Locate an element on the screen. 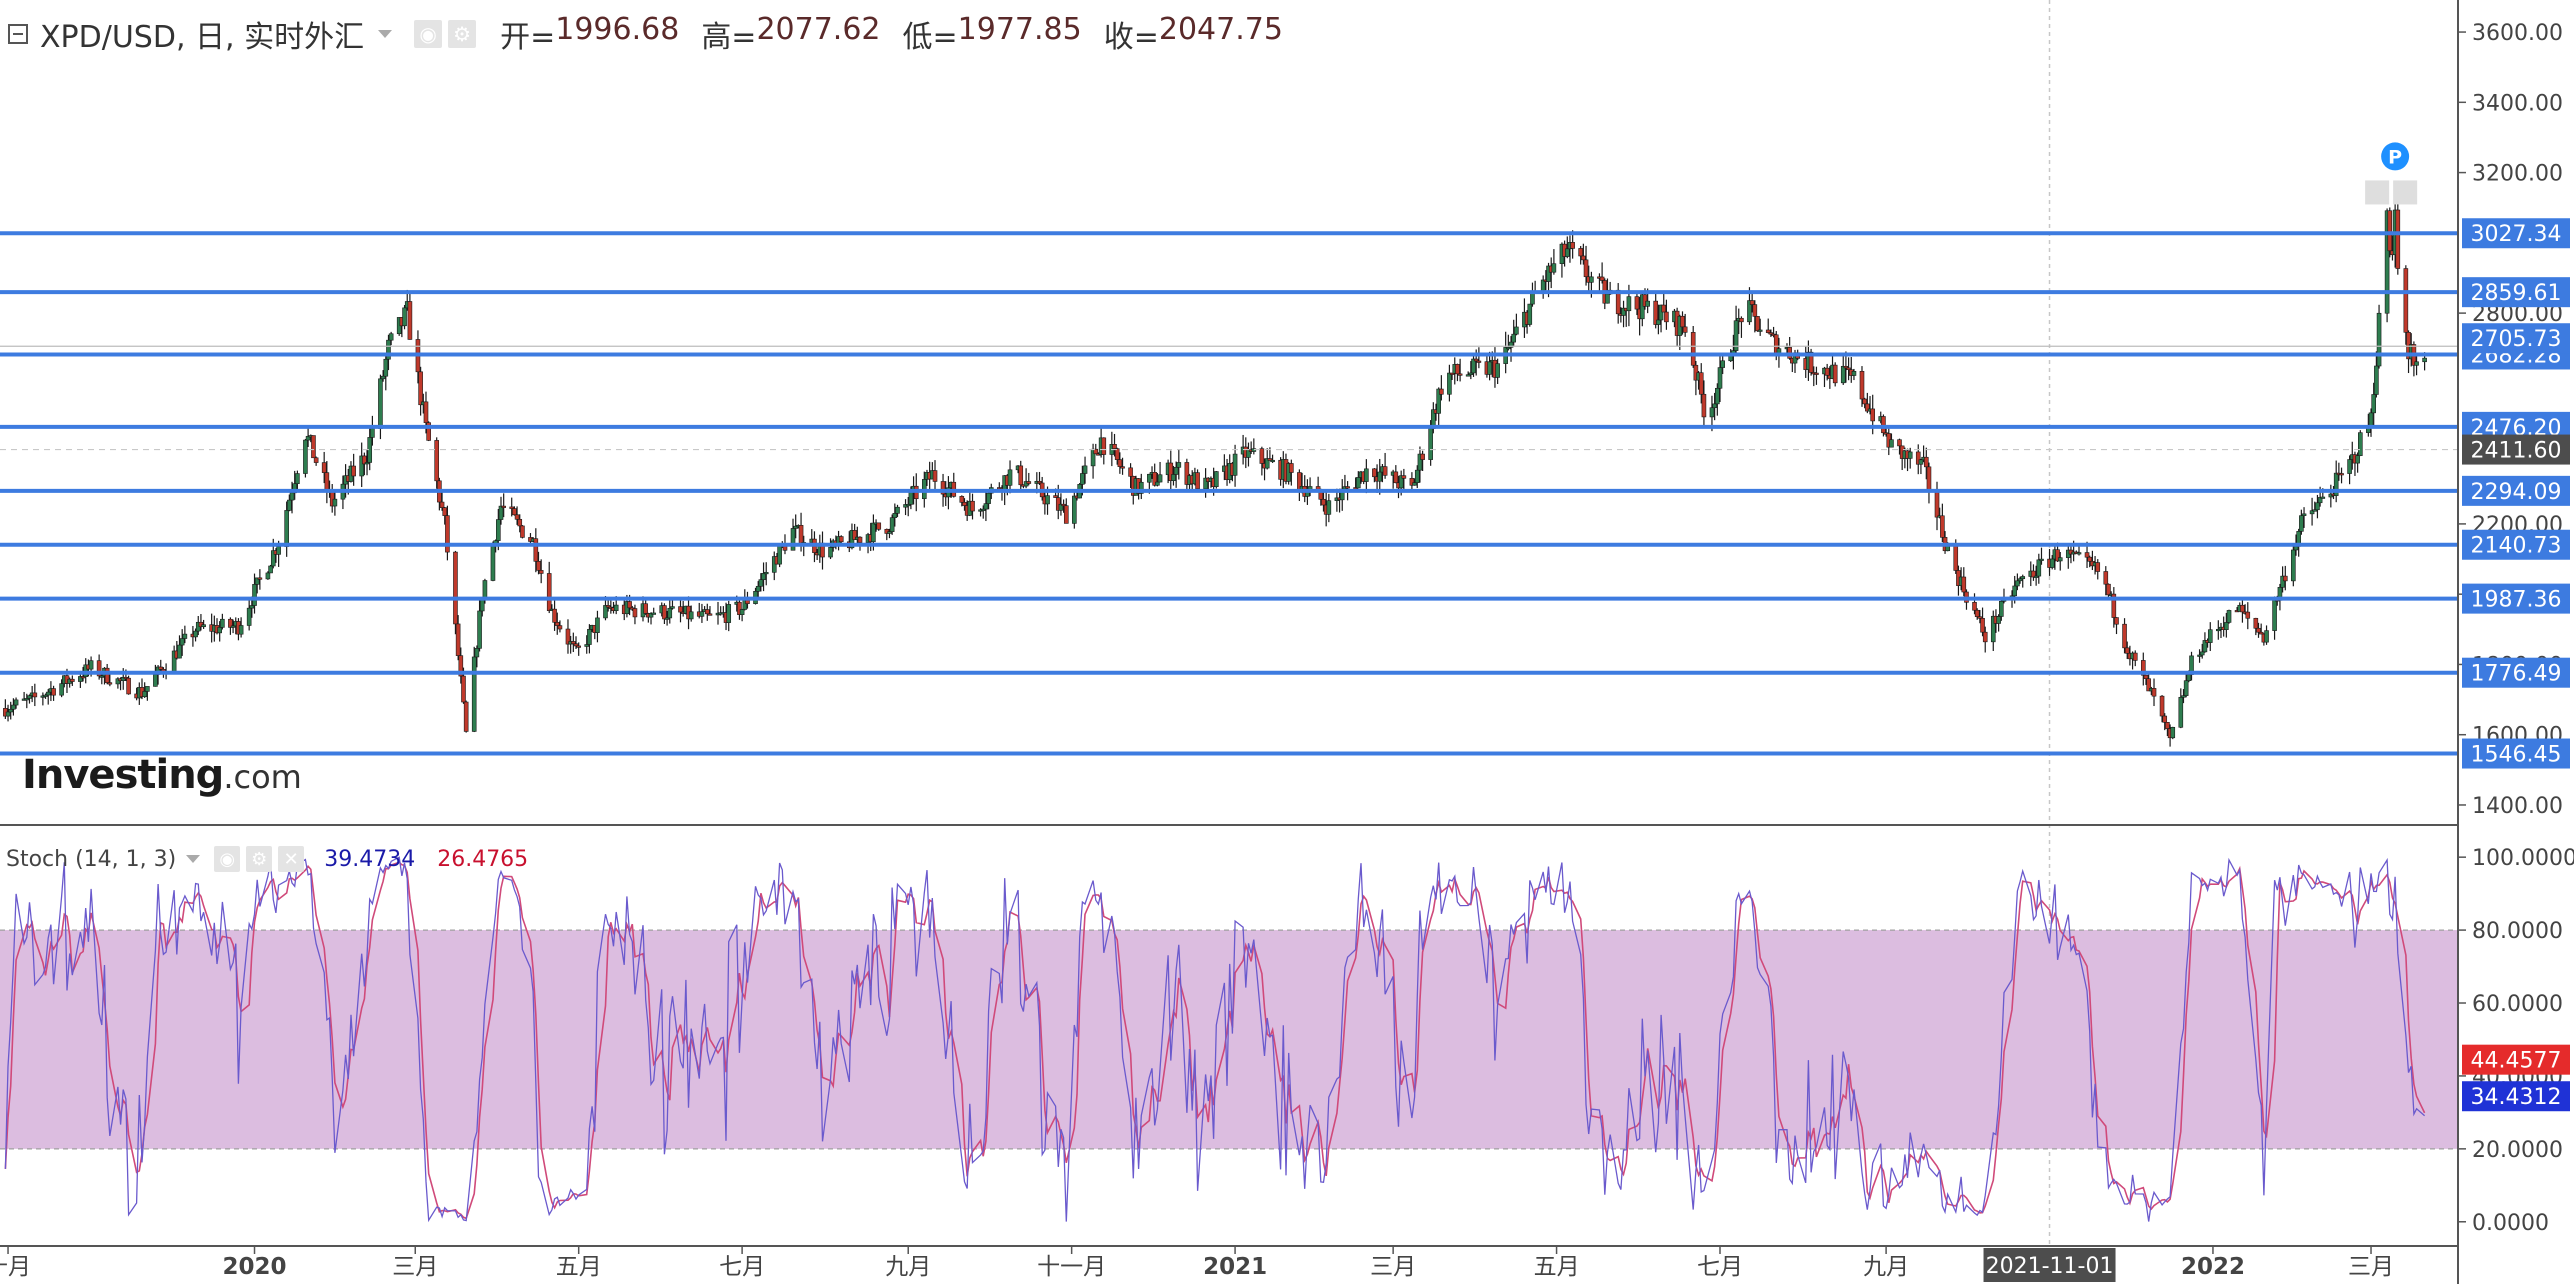 The width and height of the screenshot is (2574, 1288). p-marker-icon: P is located at coordinates (2391, 173).